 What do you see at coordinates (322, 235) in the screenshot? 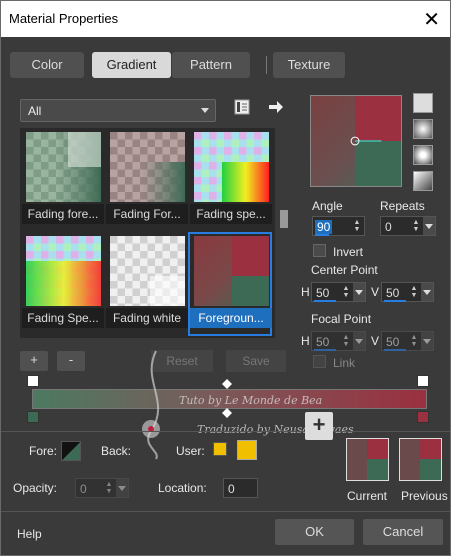
I see `angle-slider-bar` at bounding box center [322, 235].